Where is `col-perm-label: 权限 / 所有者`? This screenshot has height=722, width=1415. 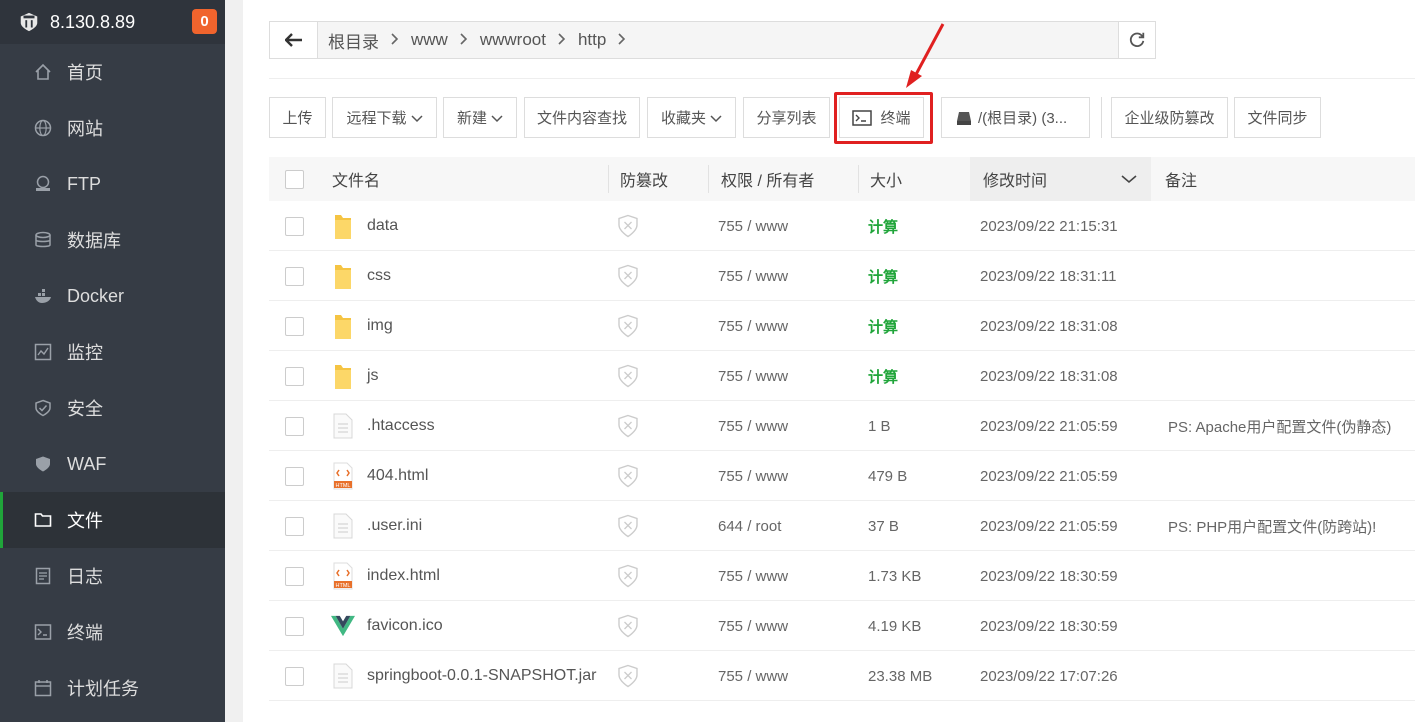 col-perm-label: 权限 / 所有者 is located at coordinates (768, 181).